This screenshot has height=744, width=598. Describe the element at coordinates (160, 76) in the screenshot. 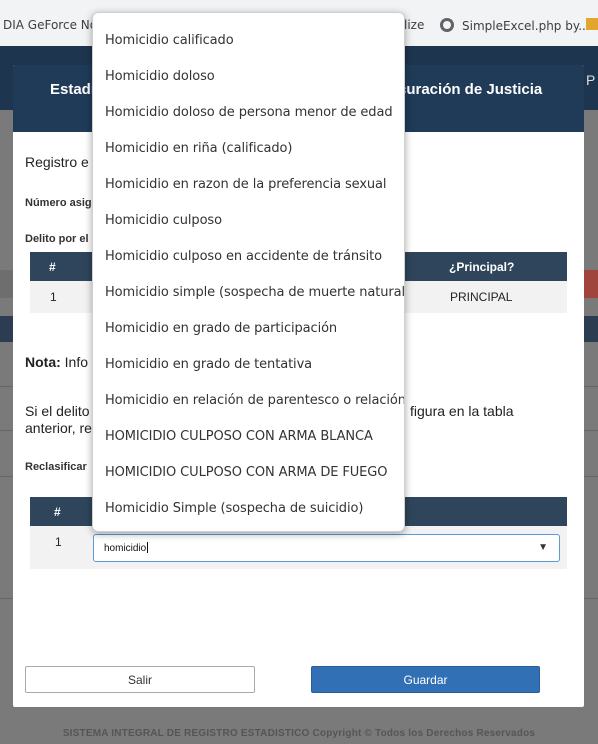

I see `dropdown-option: Homicidio doloso` at that location.